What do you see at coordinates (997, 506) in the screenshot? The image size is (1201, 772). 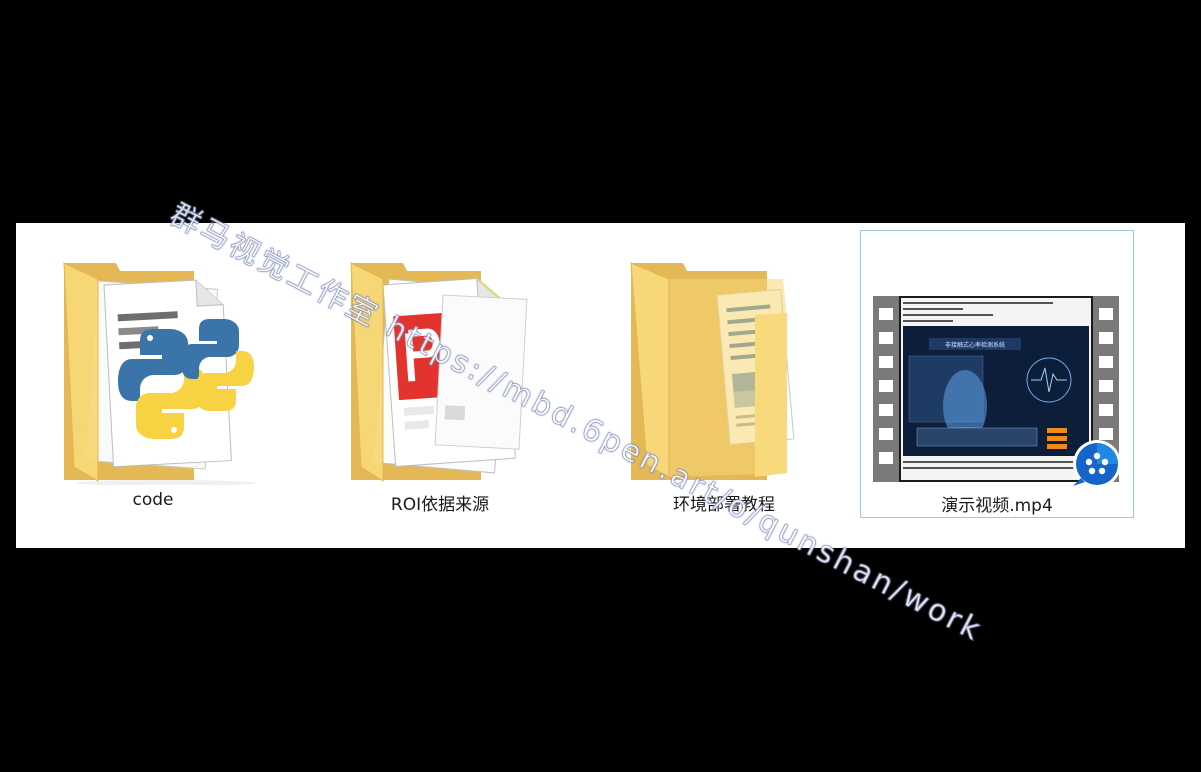 I see `item-label: 演示视频.mp4` at bounding box center [997, 506].